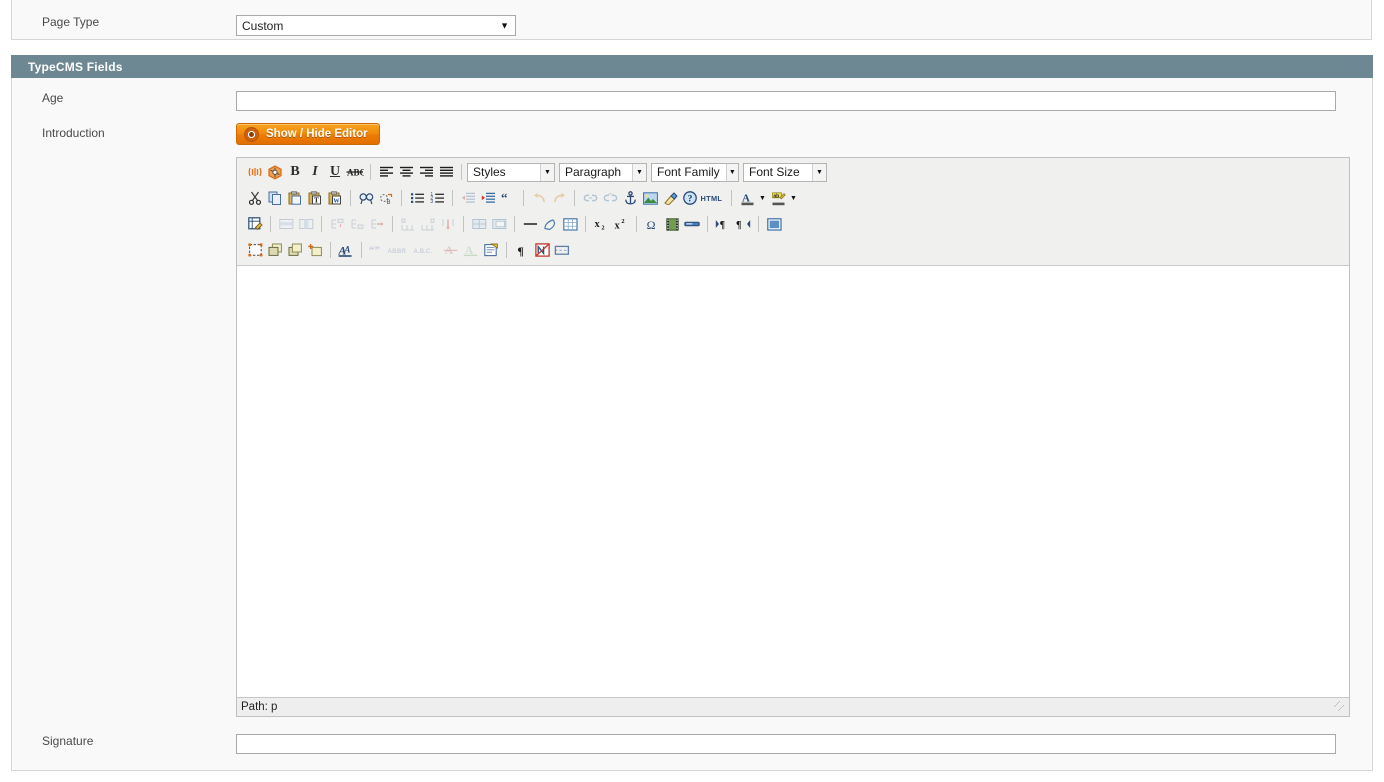  Describe the element at coordinates (542, 250) in the screenshot. I see `nonbreaking-icon` at that location.